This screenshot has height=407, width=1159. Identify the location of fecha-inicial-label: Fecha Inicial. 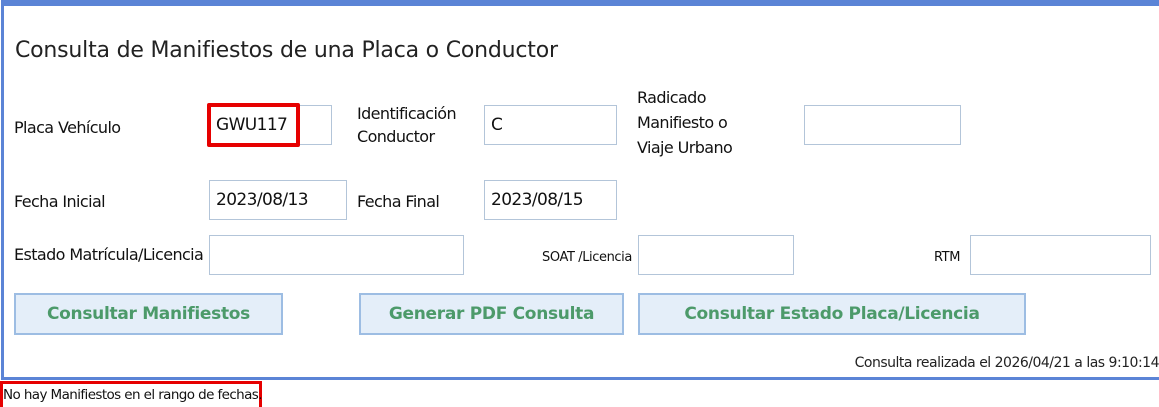
(60, 201).